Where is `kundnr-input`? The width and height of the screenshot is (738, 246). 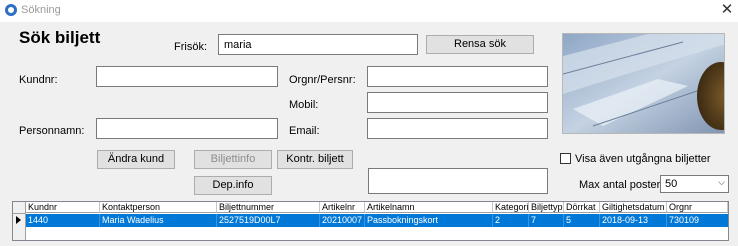
kundnr-input is located at coordinates (187, 76).